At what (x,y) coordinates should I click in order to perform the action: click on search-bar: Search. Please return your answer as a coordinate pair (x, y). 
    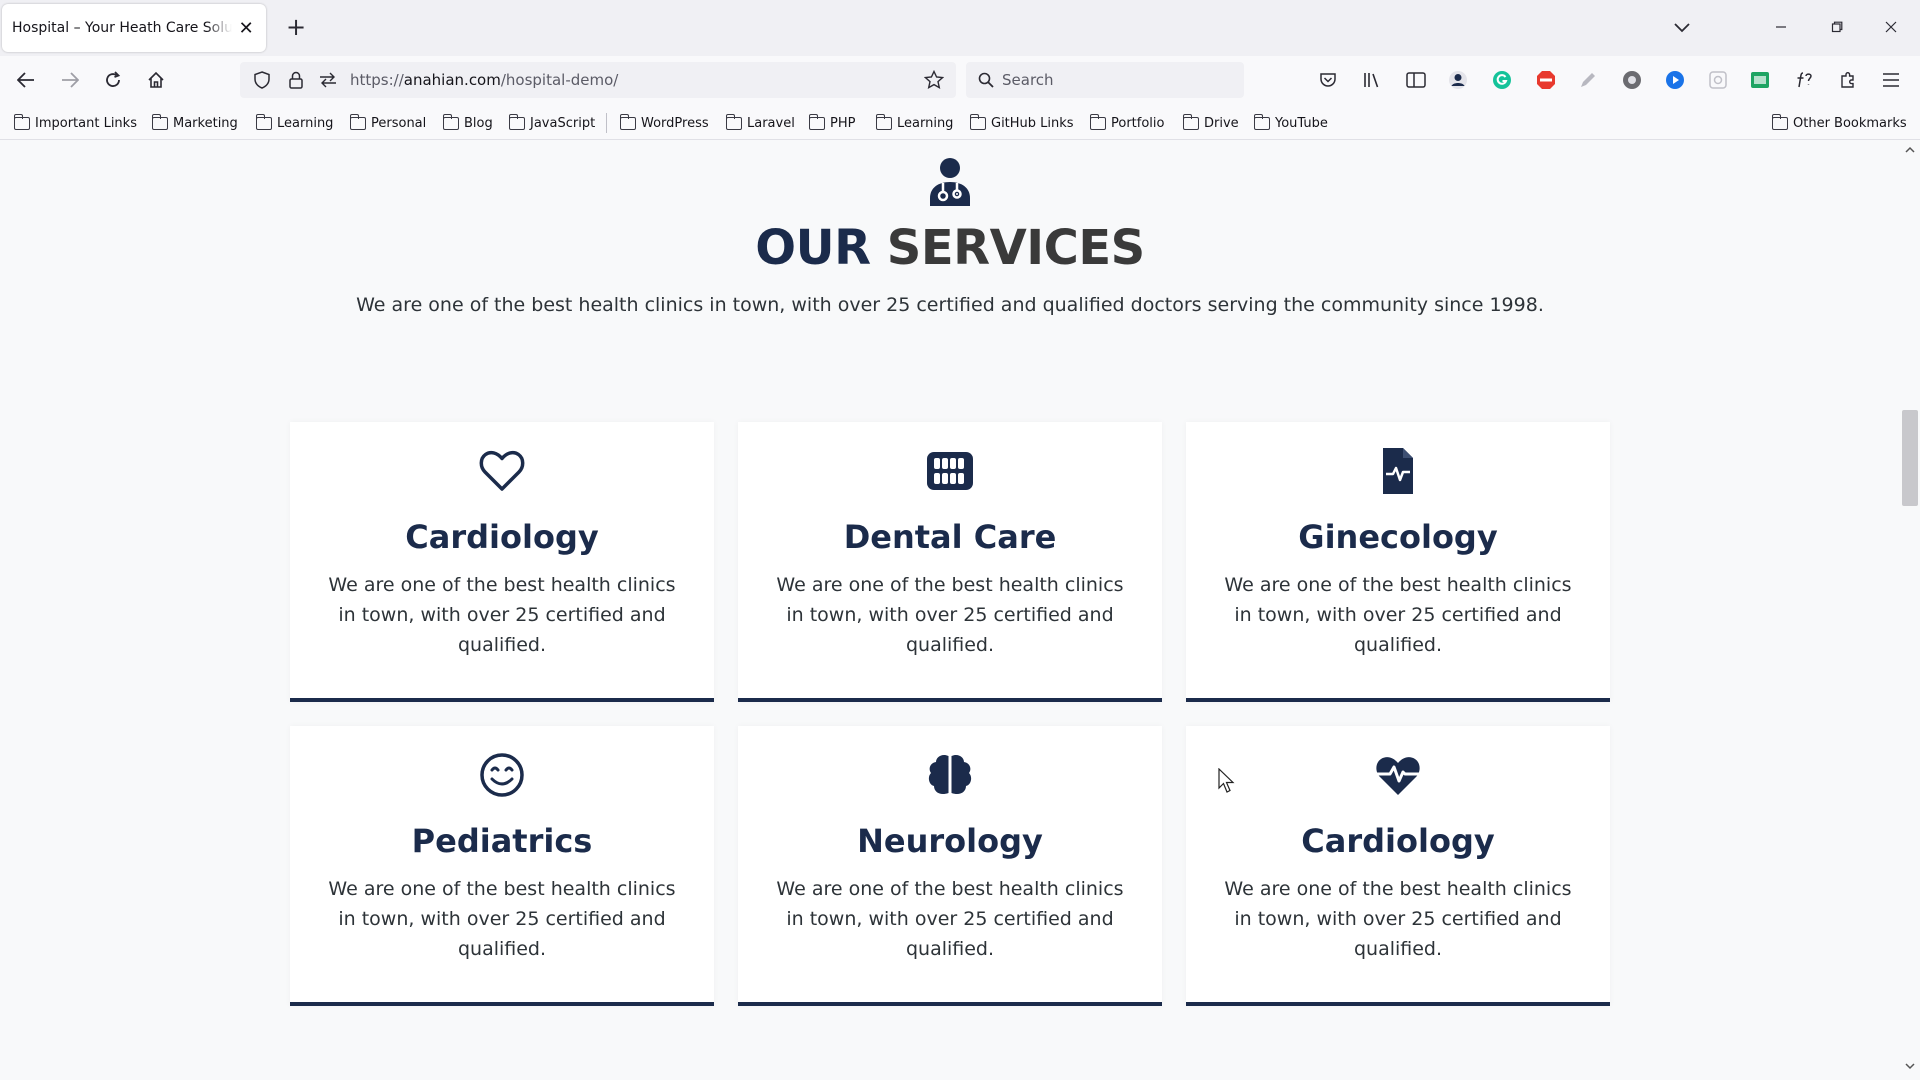
    Looking at the image, I should click on (1105, 80).